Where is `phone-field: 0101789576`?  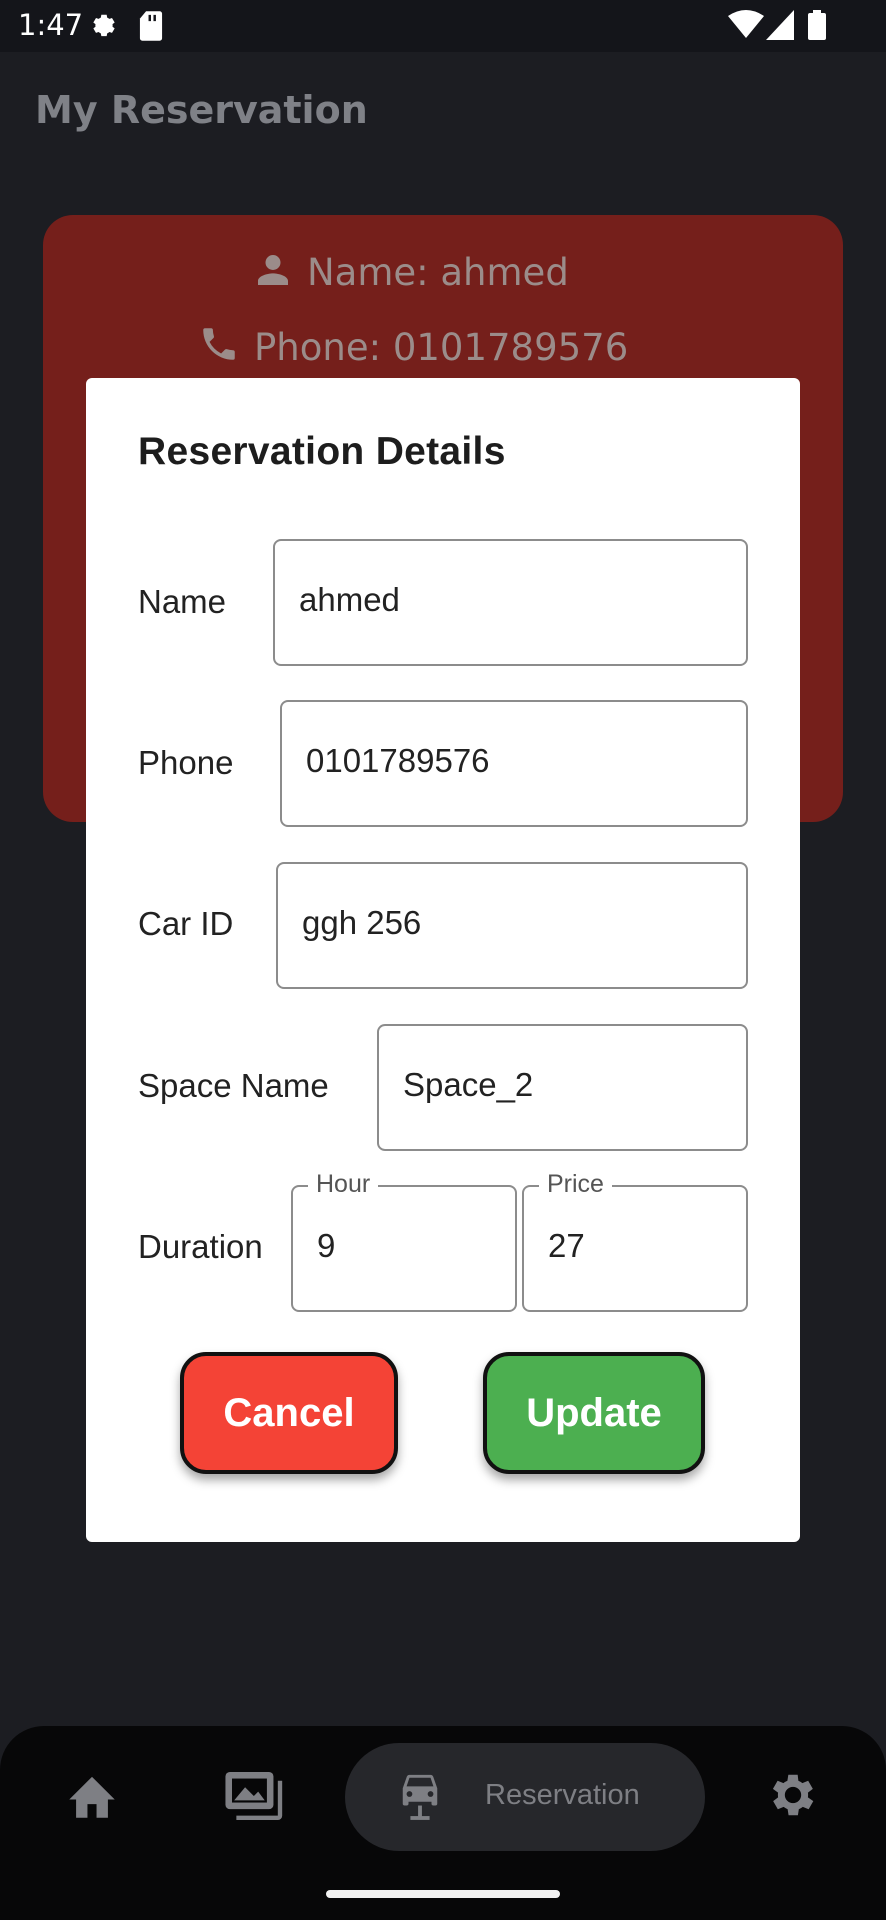
phone-field: 0101789576 is located at coordinates (514, 763).